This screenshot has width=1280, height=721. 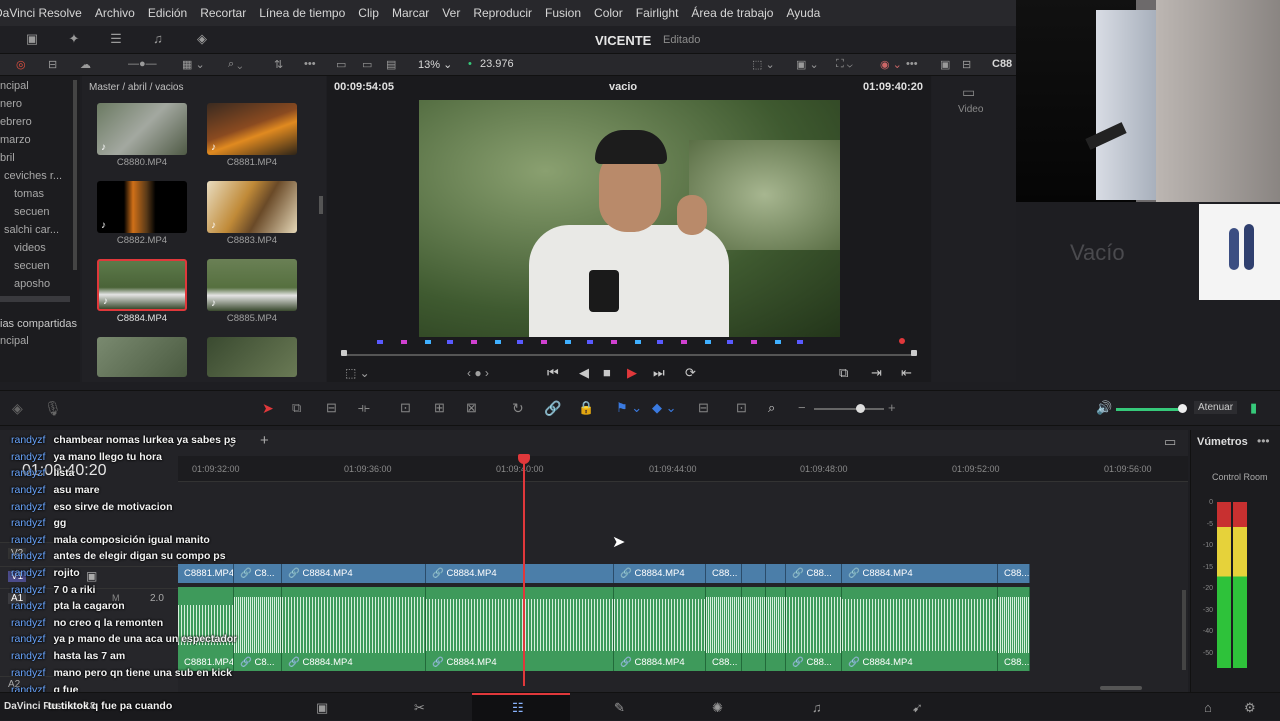 What do you see at coordinates (31, 266) in the screenshot?
I see `bin-item: secuen` at bounding box center [31, 266].